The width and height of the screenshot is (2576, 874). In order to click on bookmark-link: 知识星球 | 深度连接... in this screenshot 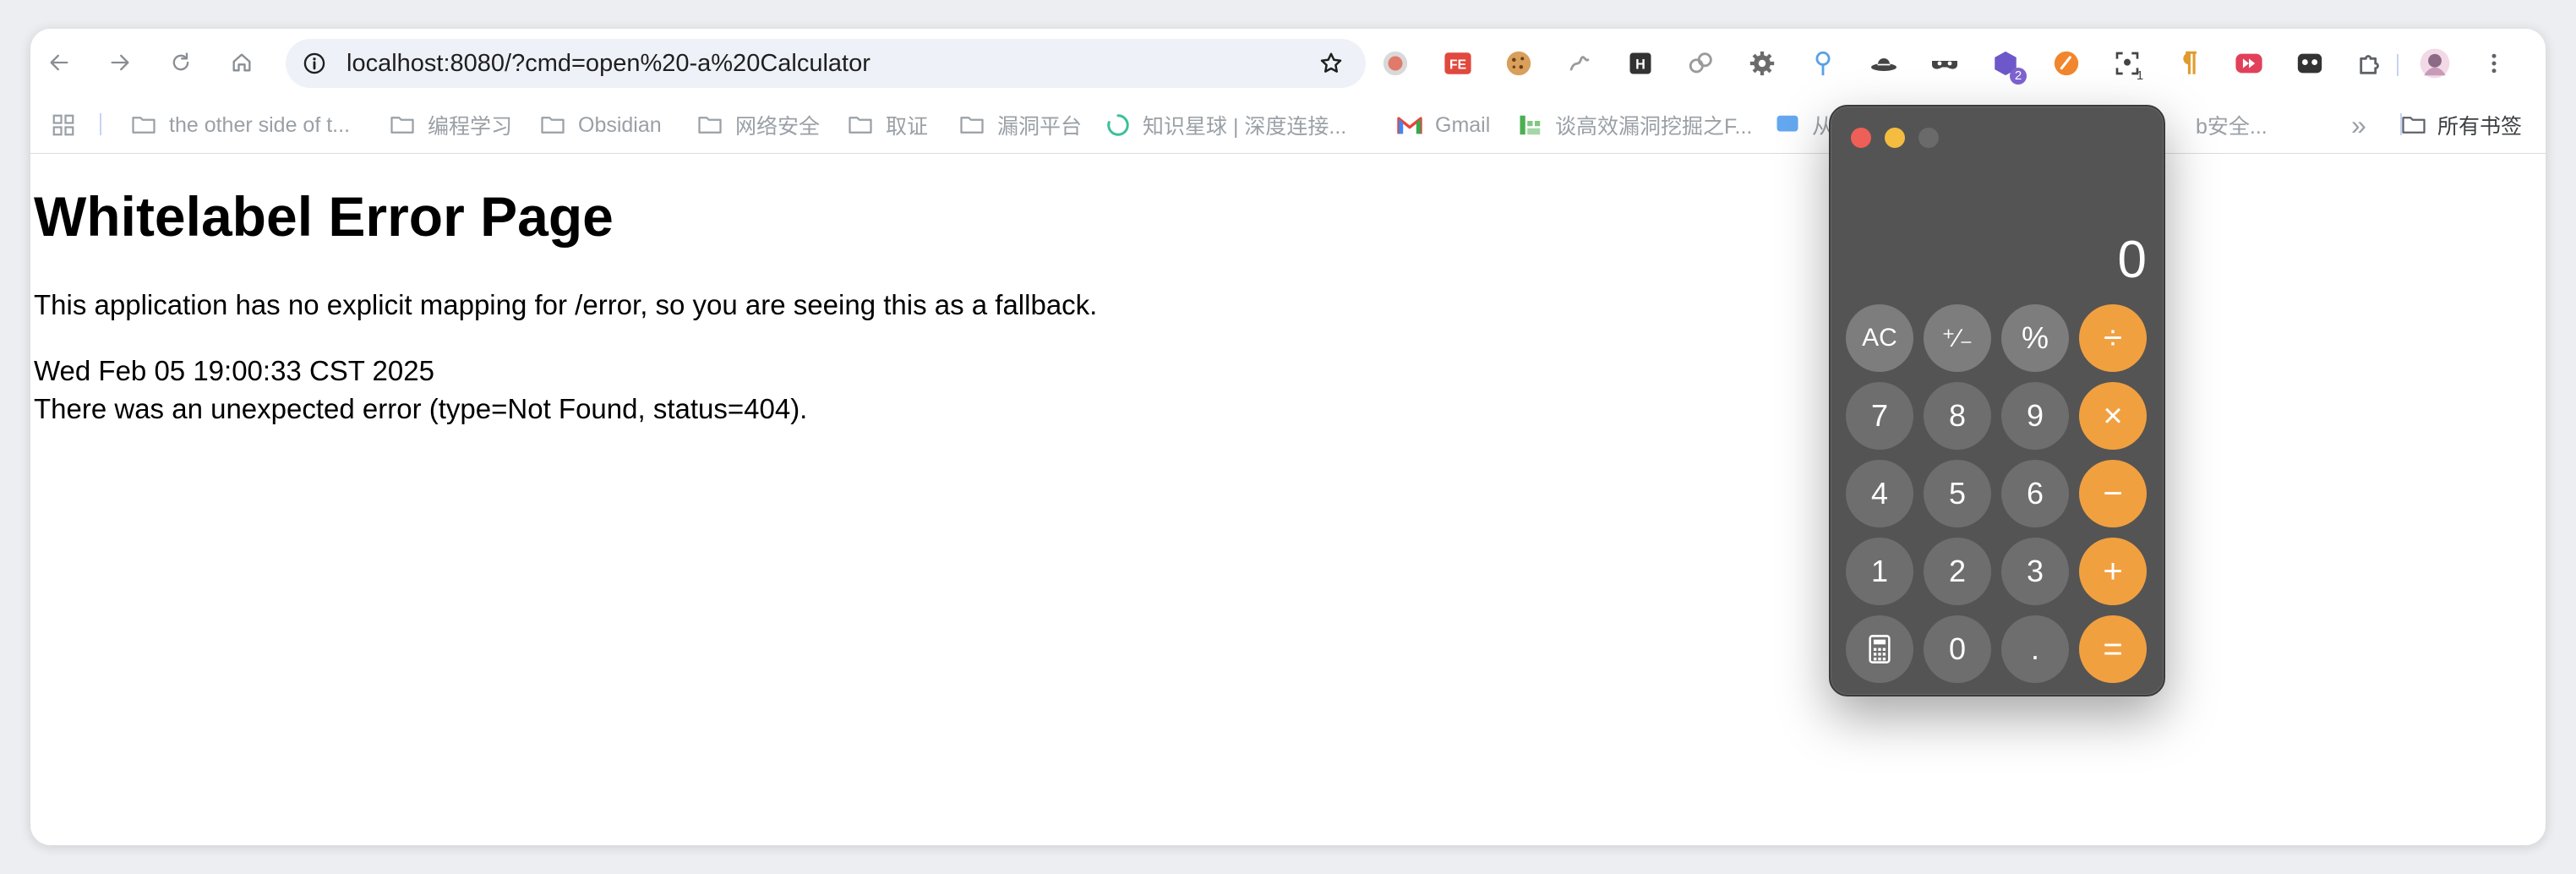, I will do `click(1225, 125)`.